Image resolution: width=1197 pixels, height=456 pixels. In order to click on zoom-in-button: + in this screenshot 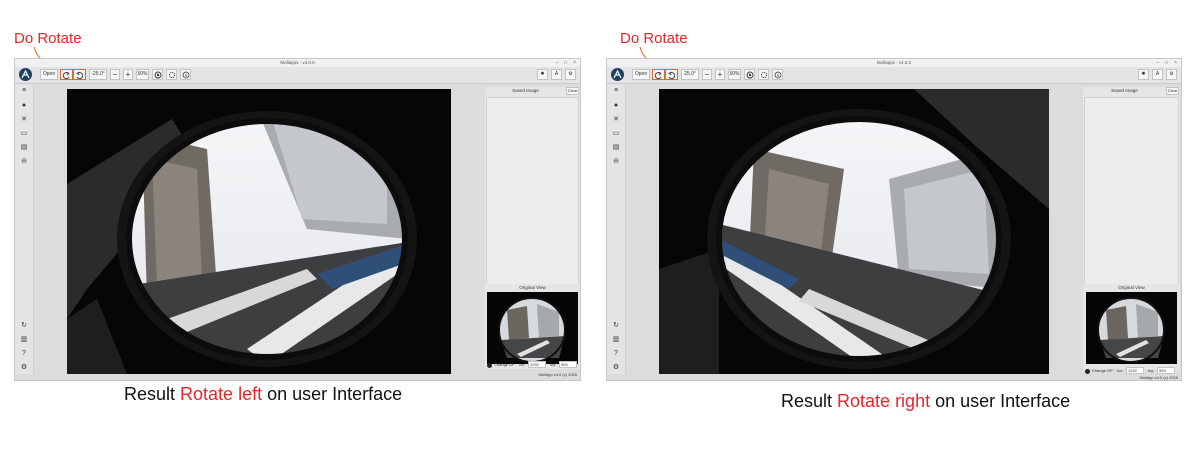, I will do `click(720, 74)`.